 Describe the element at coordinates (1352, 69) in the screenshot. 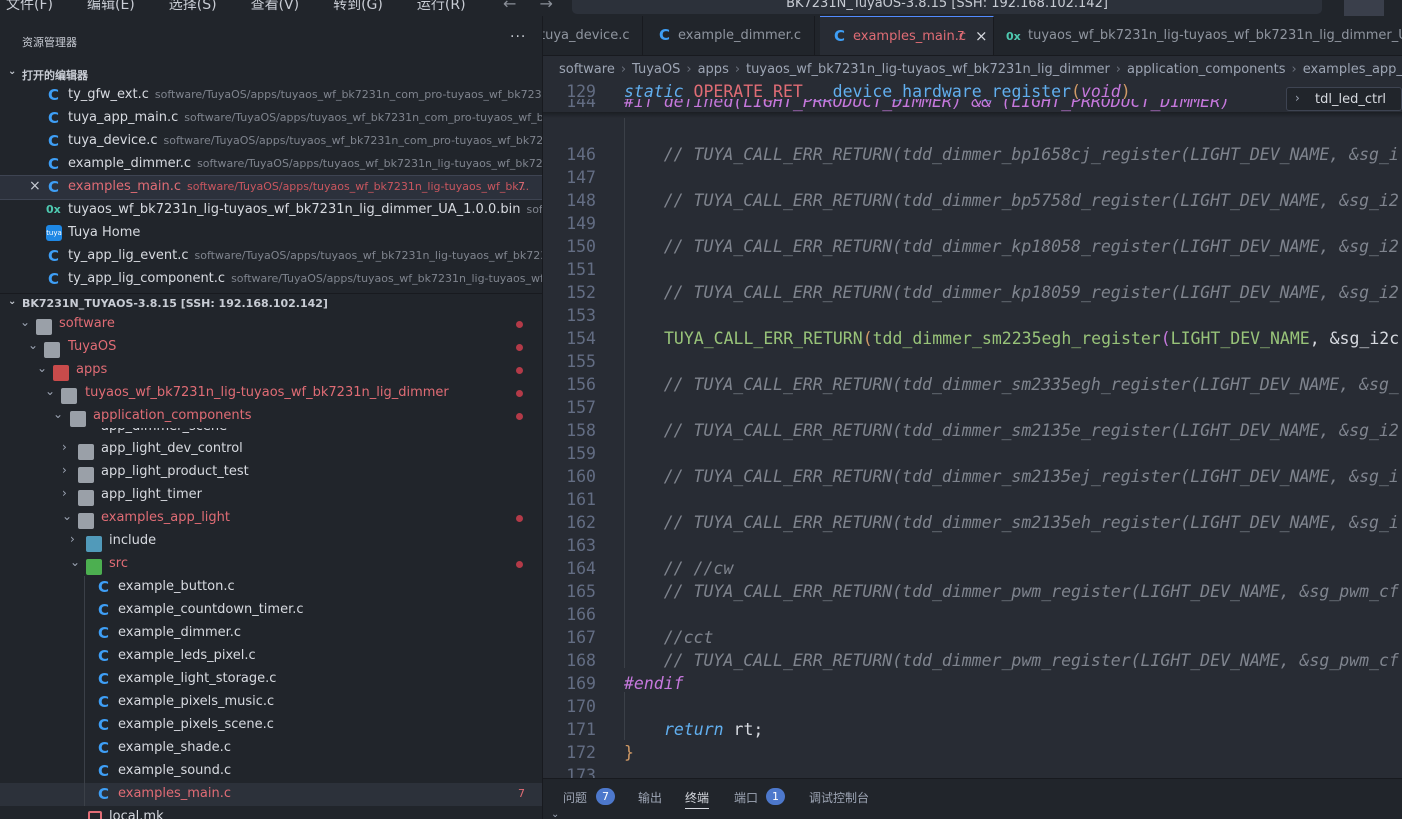

I see `breadcrumb-item: examples_app_light` at that location.